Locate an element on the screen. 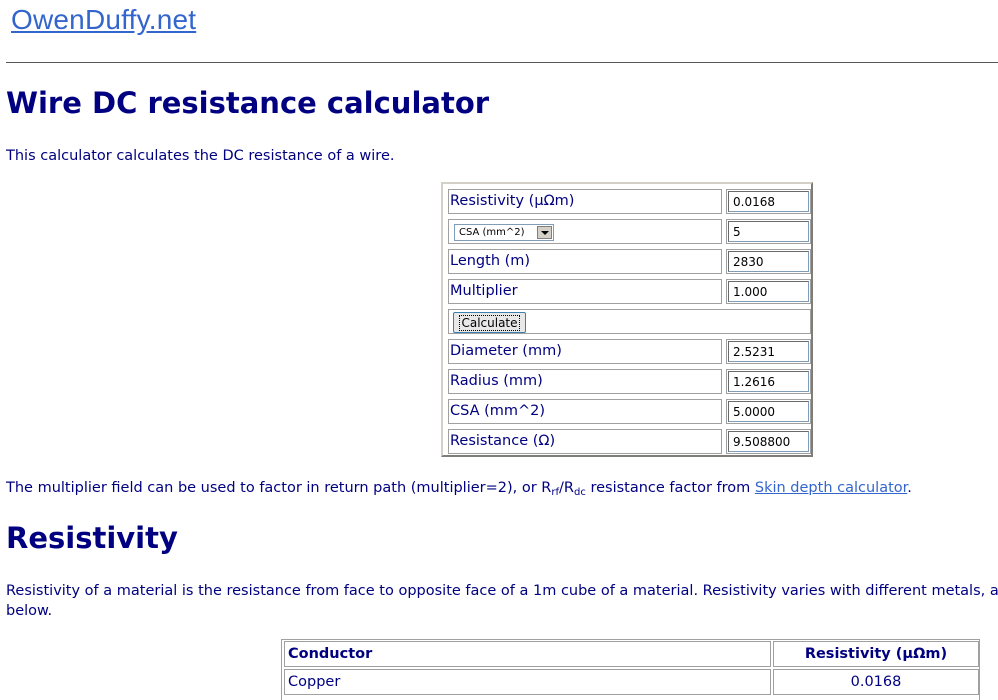 This screenshot has width=998, height=700. page-title: Wire DC resistance calculator is located at coordinates (248, 103).